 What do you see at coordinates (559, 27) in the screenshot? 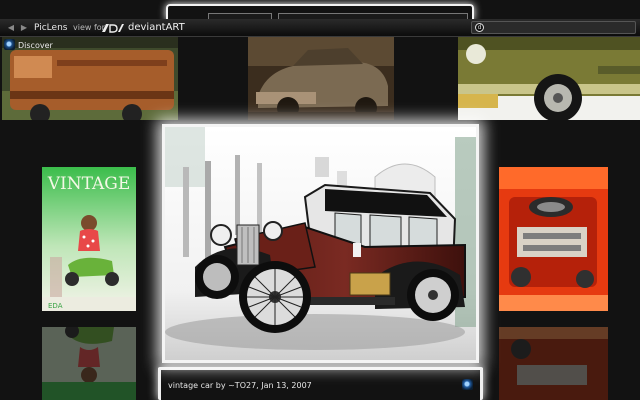
I see `search-input` at bounding box center [559, 27].